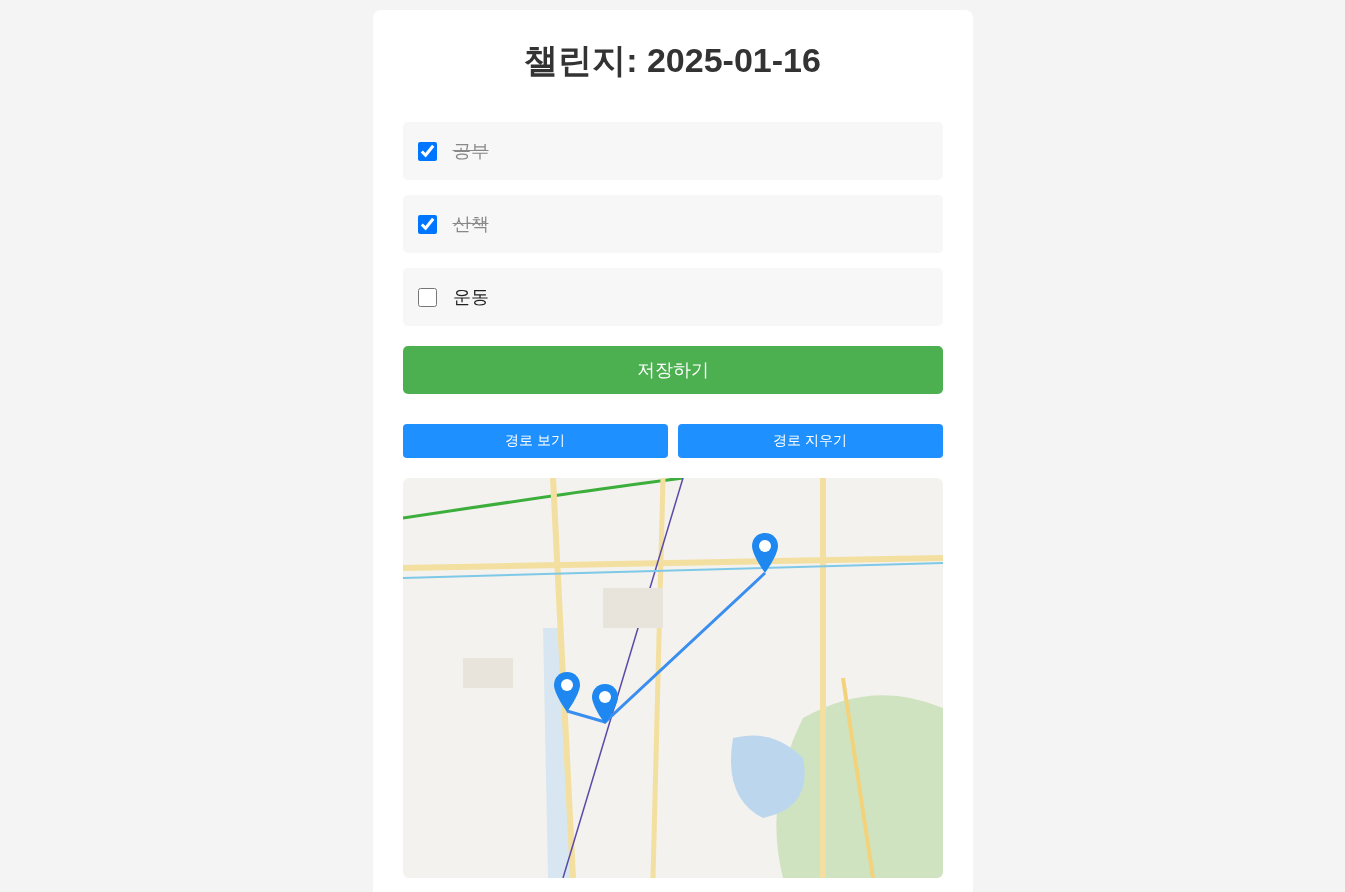  I want to click on page-title: 챌린지: 2025-01-16, so click(672, 60).